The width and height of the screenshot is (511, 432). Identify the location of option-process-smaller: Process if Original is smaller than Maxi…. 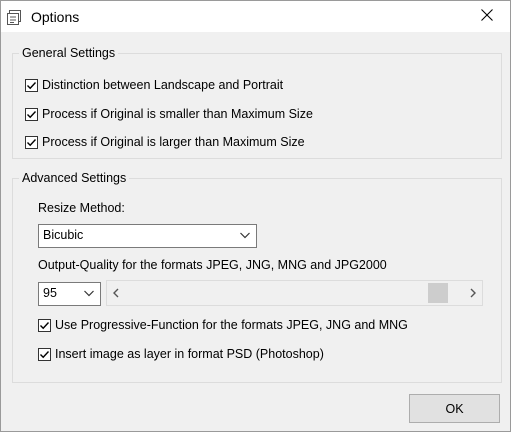
(169, 114).